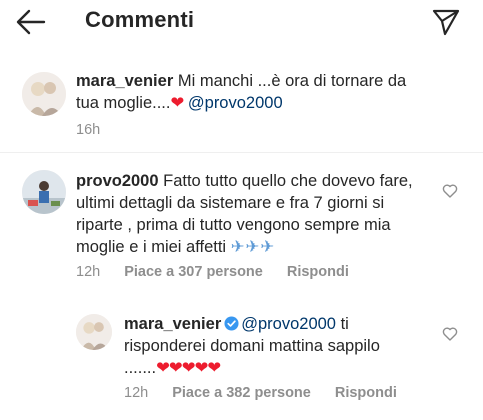  I want to click on reply-username: mara_venier, so click(172, 324).